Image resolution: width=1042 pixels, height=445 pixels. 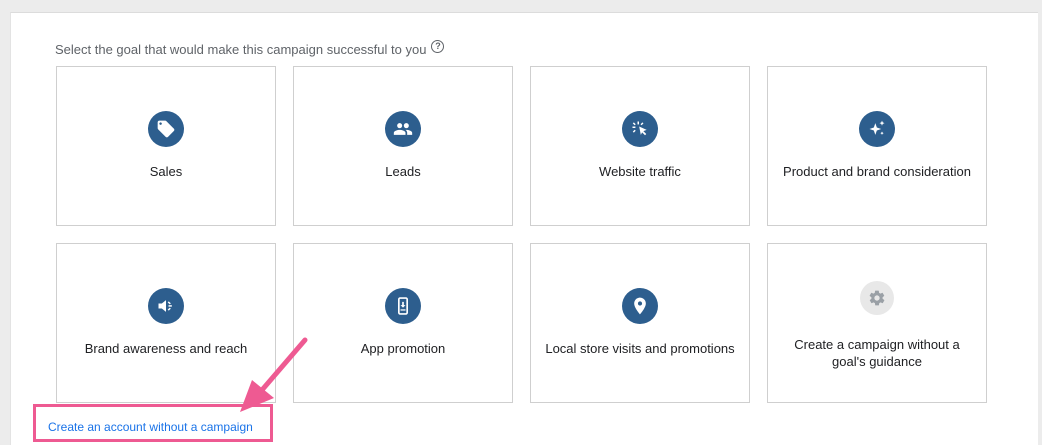 I want to click on goal-card-sales: Sales, so click(x=166, y=146).